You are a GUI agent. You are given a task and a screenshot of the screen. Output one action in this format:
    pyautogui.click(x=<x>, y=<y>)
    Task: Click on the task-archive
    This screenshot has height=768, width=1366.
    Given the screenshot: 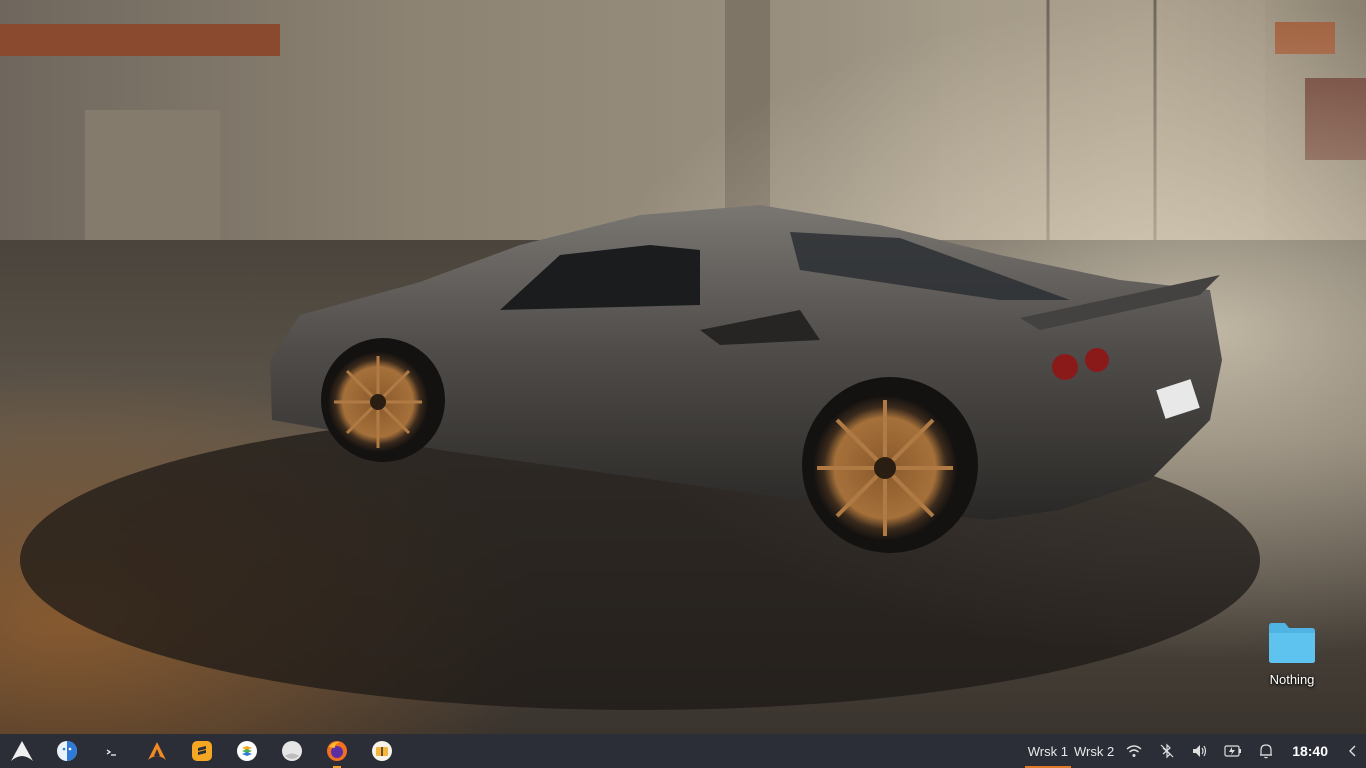 What is the action you would take?
    pyautogui.click(x=381, y=751)
    